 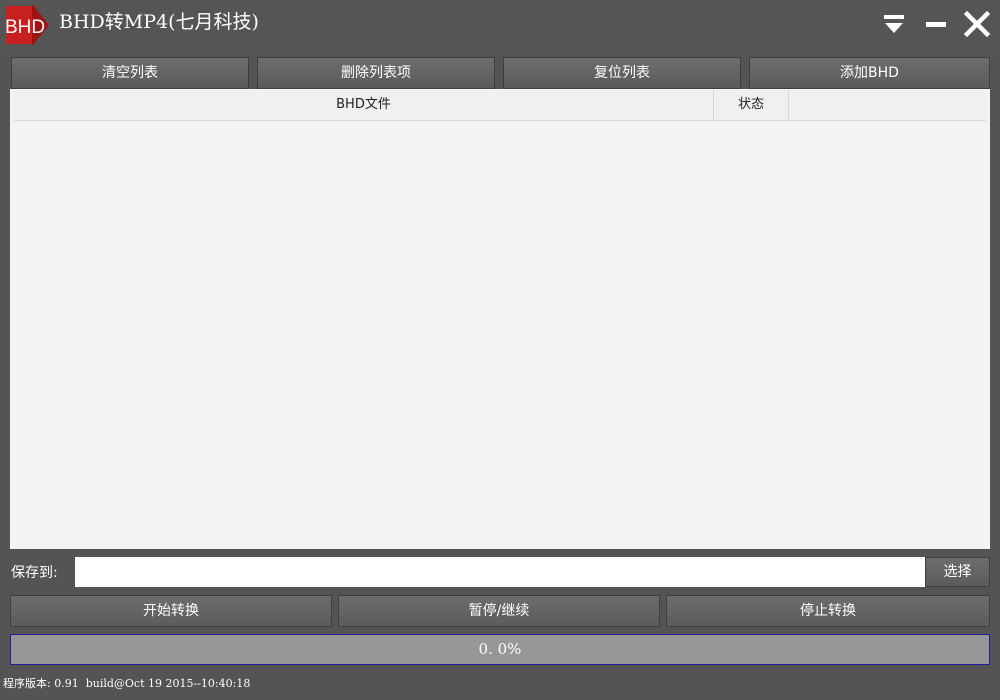 What do you see at coordinates (159, 22) in the screenshot?
I see `app-title: BHD转MP4(七月科技)` at bounding box center [159, 22].